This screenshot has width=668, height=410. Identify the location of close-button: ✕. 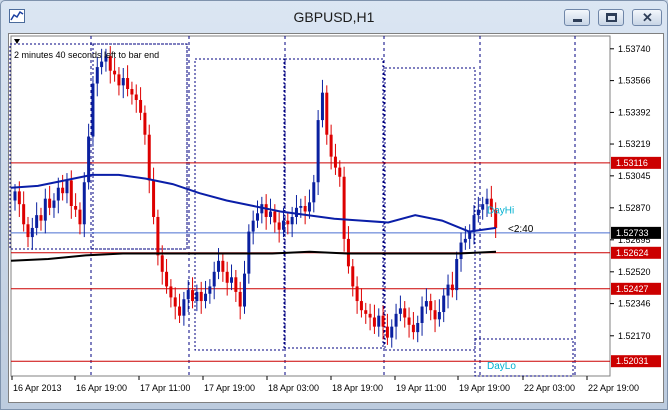
(647, 17).